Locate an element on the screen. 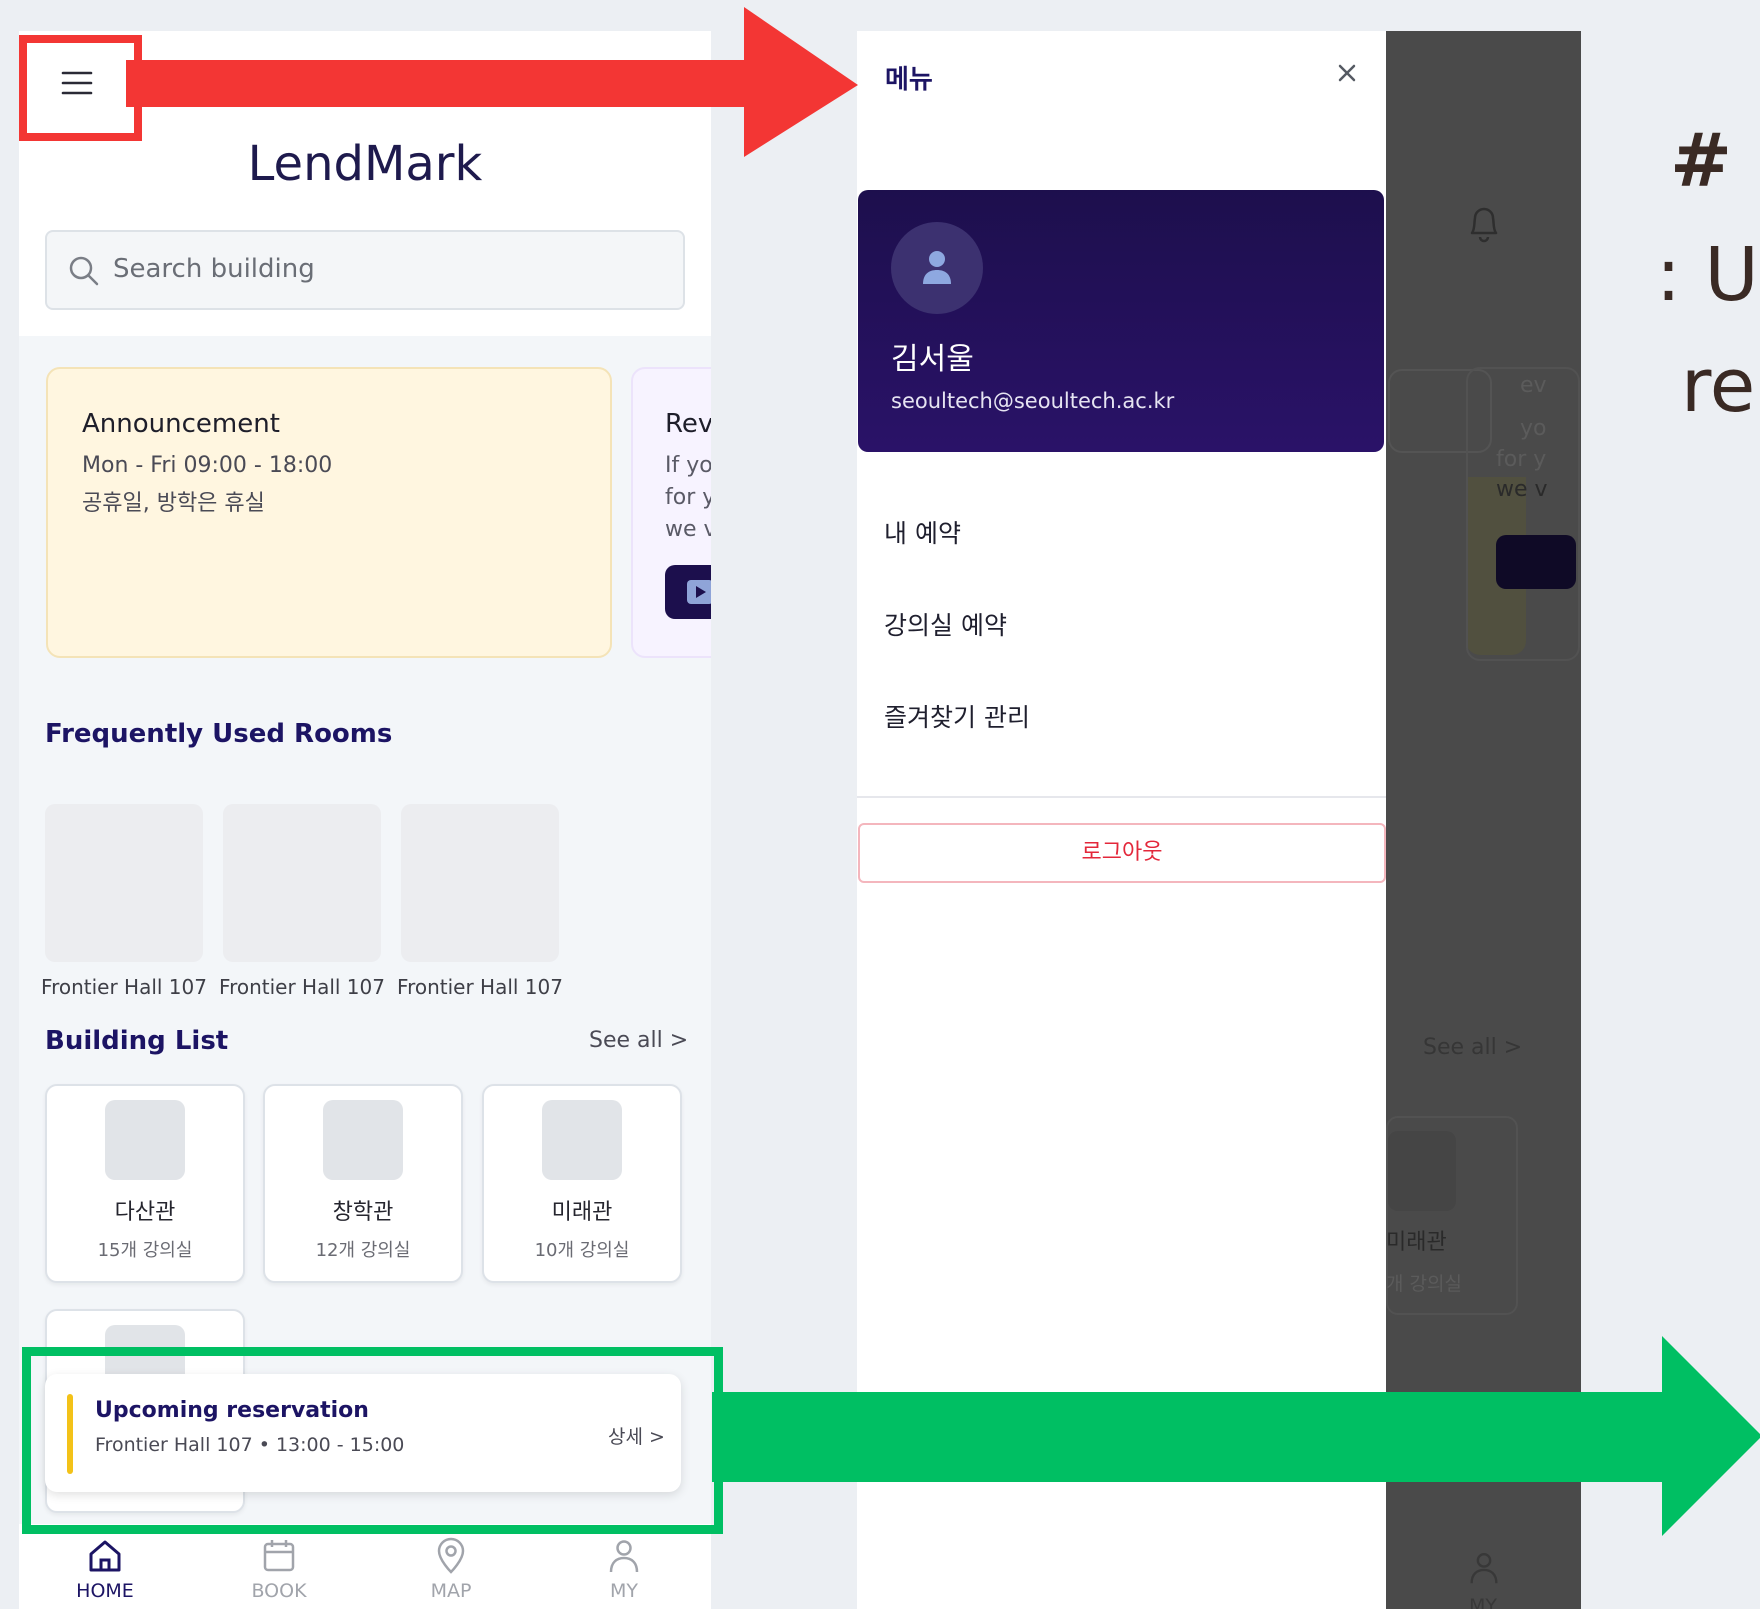 The image size is (1760, 1609). review-text-line: for y is located at coordinates (688, 497).